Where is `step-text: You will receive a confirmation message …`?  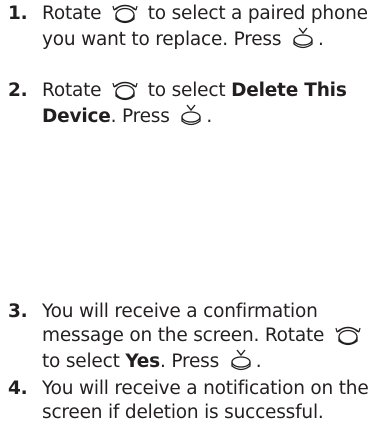 step-text: You will receive a confirmation message … is located at coordinates (183, 323).